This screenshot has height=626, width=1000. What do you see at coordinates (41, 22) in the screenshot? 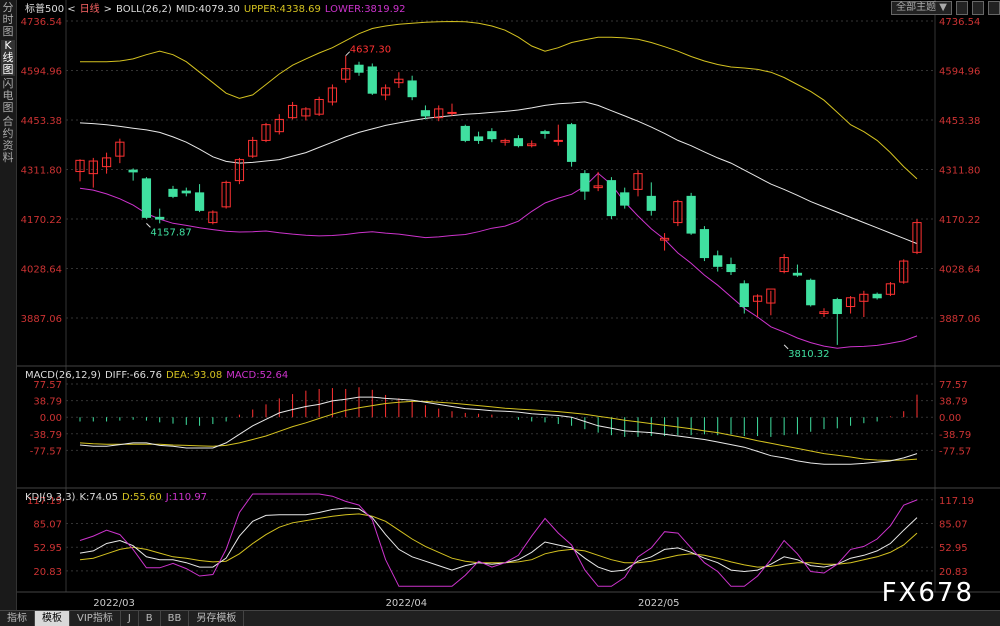
I see `y-tick-label-left: 4736.54` at bounding box center [41, 22].